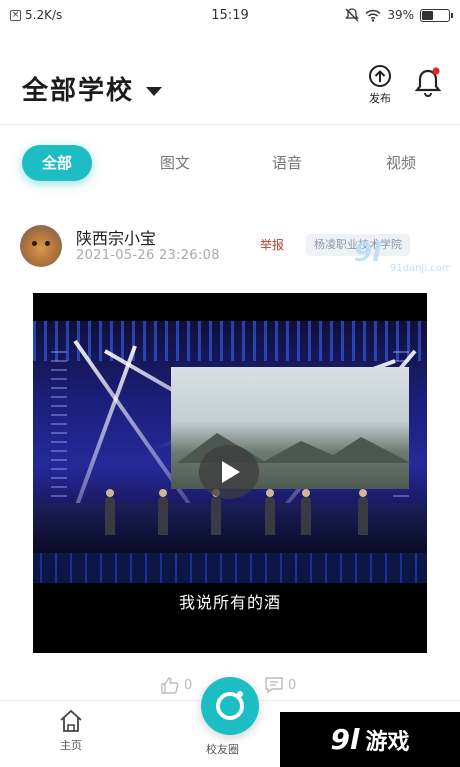 This screenshot has width=460, height=767. Describe the element at coordinates (230, 706) in the screenshot. I see `alumni-circle-button` at that location.